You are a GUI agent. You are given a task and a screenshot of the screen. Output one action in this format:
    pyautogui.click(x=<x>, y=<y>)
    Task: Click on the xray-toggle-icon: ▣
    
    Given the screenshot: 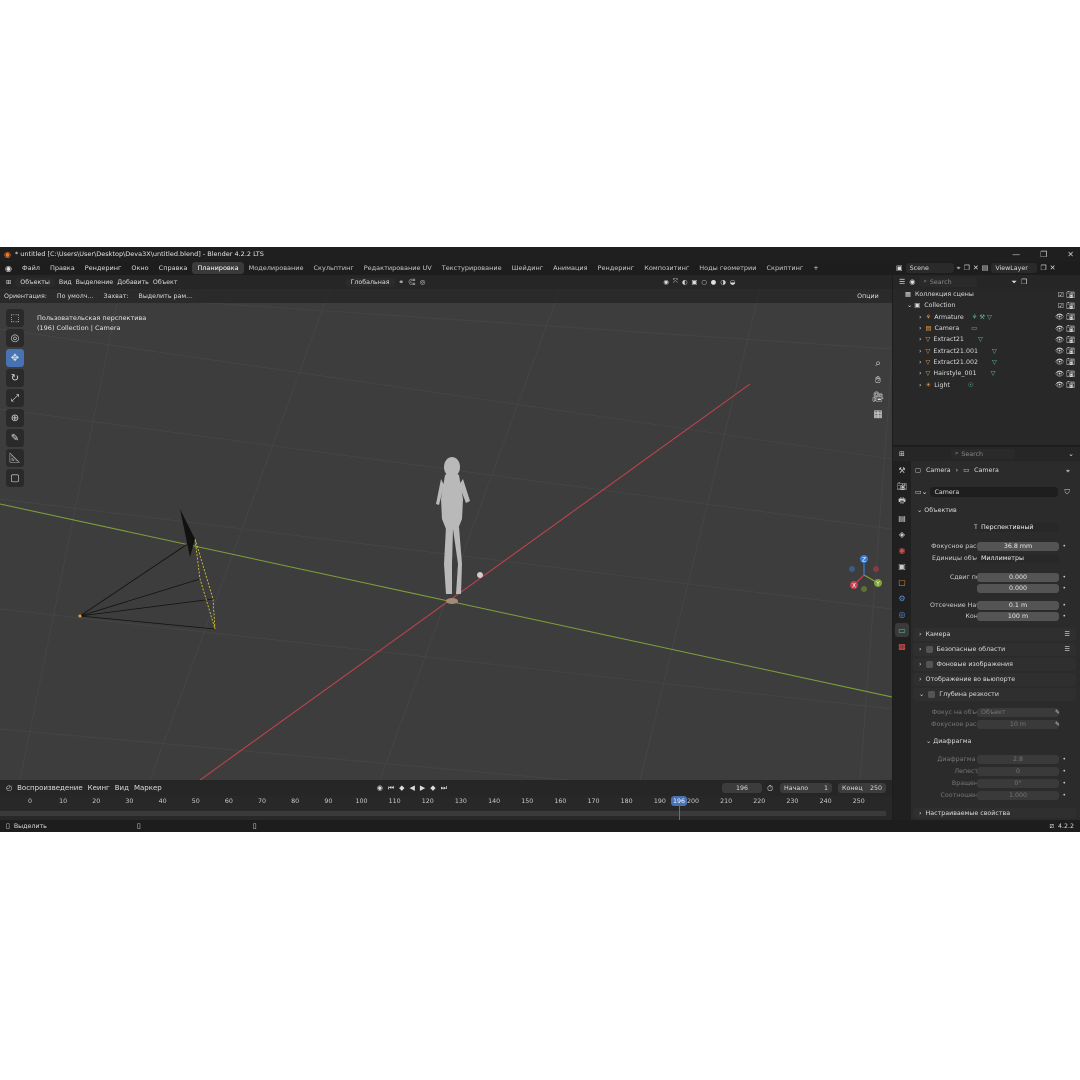 What is the action you would take?
    pyautogui.click(x=694, y=282)
    